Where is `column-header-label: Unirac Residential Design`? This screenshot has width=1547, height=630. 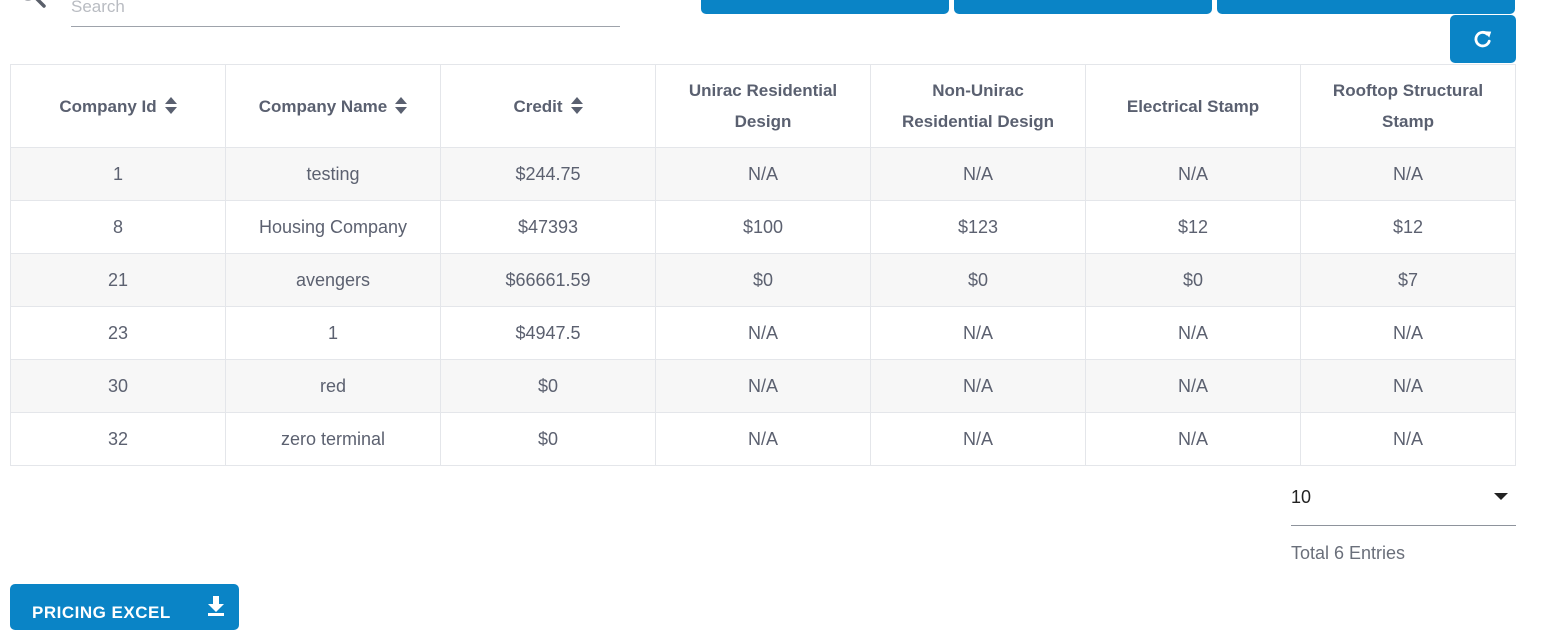 column-header-label: Unirac Residential Design is located at coordinates (763, 106).